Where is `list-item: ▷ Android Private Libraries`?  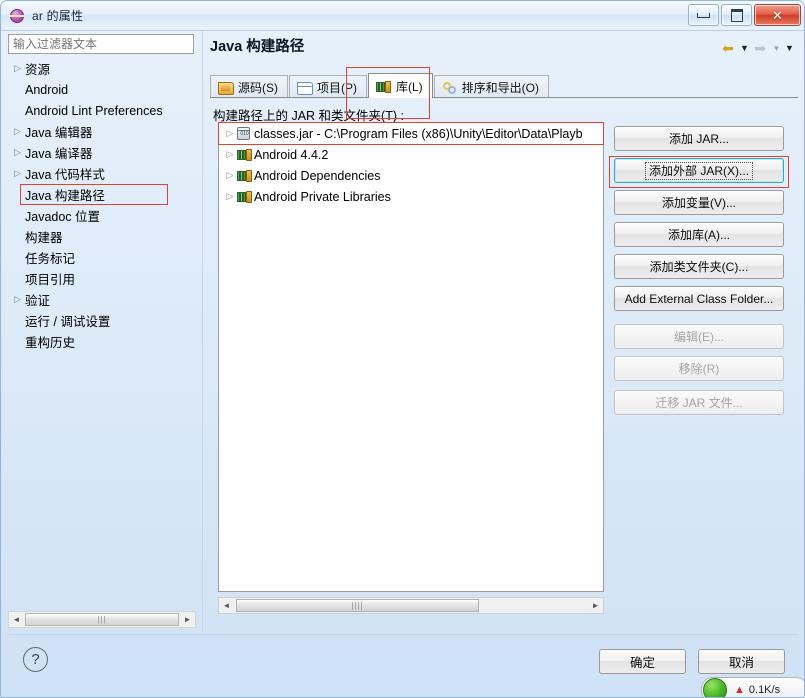
list-item: ▷ Android Private Libraries is located at coordinates (411, 196).